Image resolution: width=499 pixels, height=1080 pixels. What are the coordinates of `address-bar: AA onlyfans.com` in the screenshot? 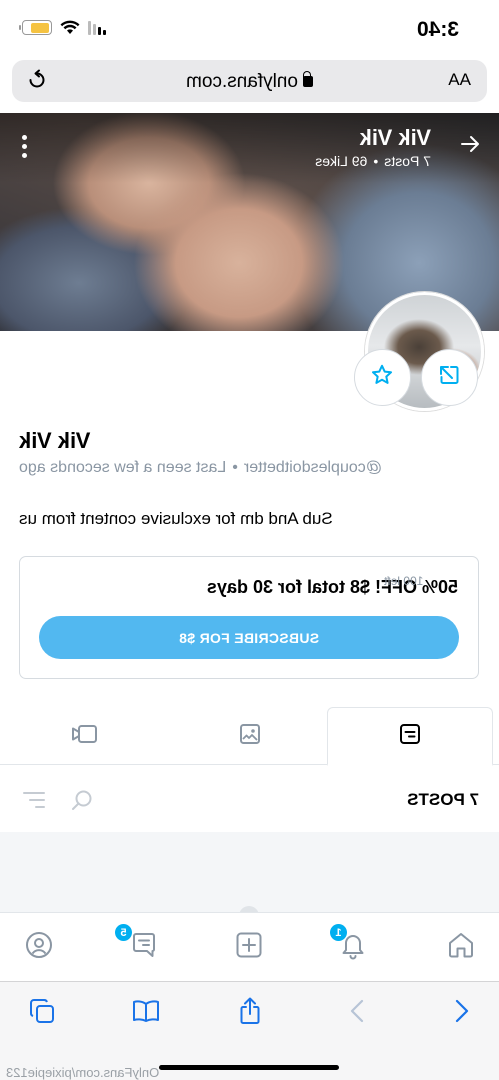 It's located at (249, 81).